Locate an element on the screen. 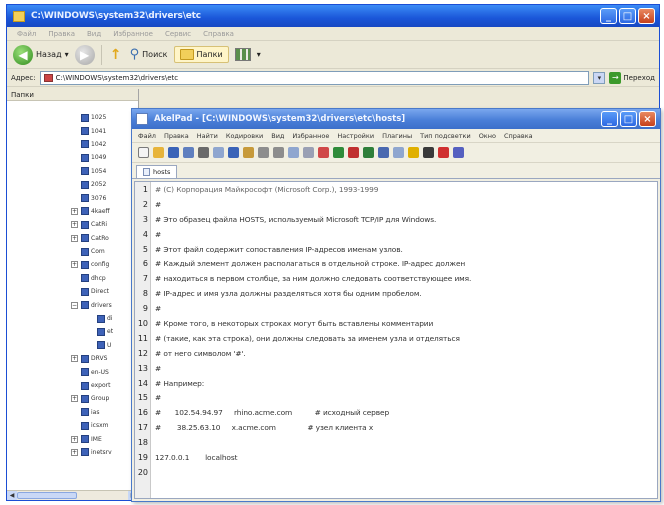  tree-item: + CatRi is located at coordinates (92, 224).